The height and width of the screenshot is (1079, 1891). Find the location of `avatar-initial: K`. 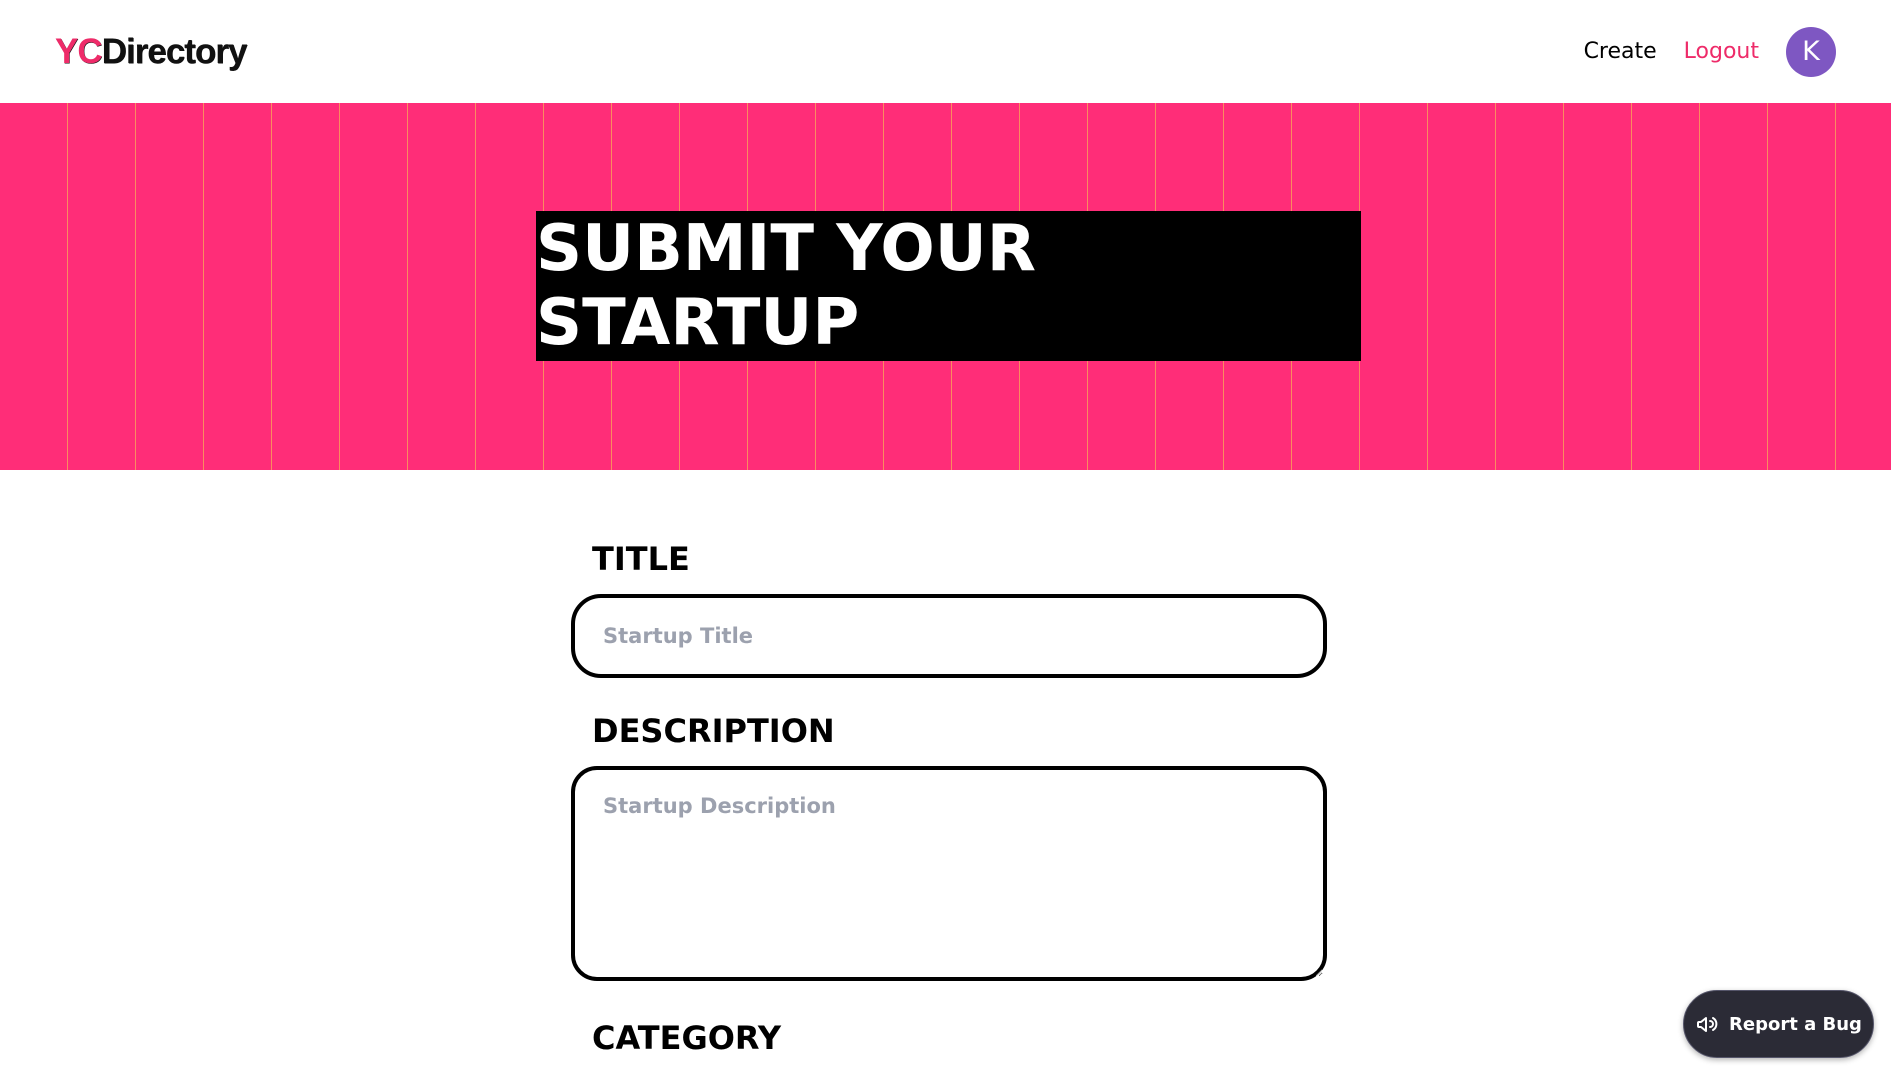

avatar-initial: K is located at coordinates (1811, 51).